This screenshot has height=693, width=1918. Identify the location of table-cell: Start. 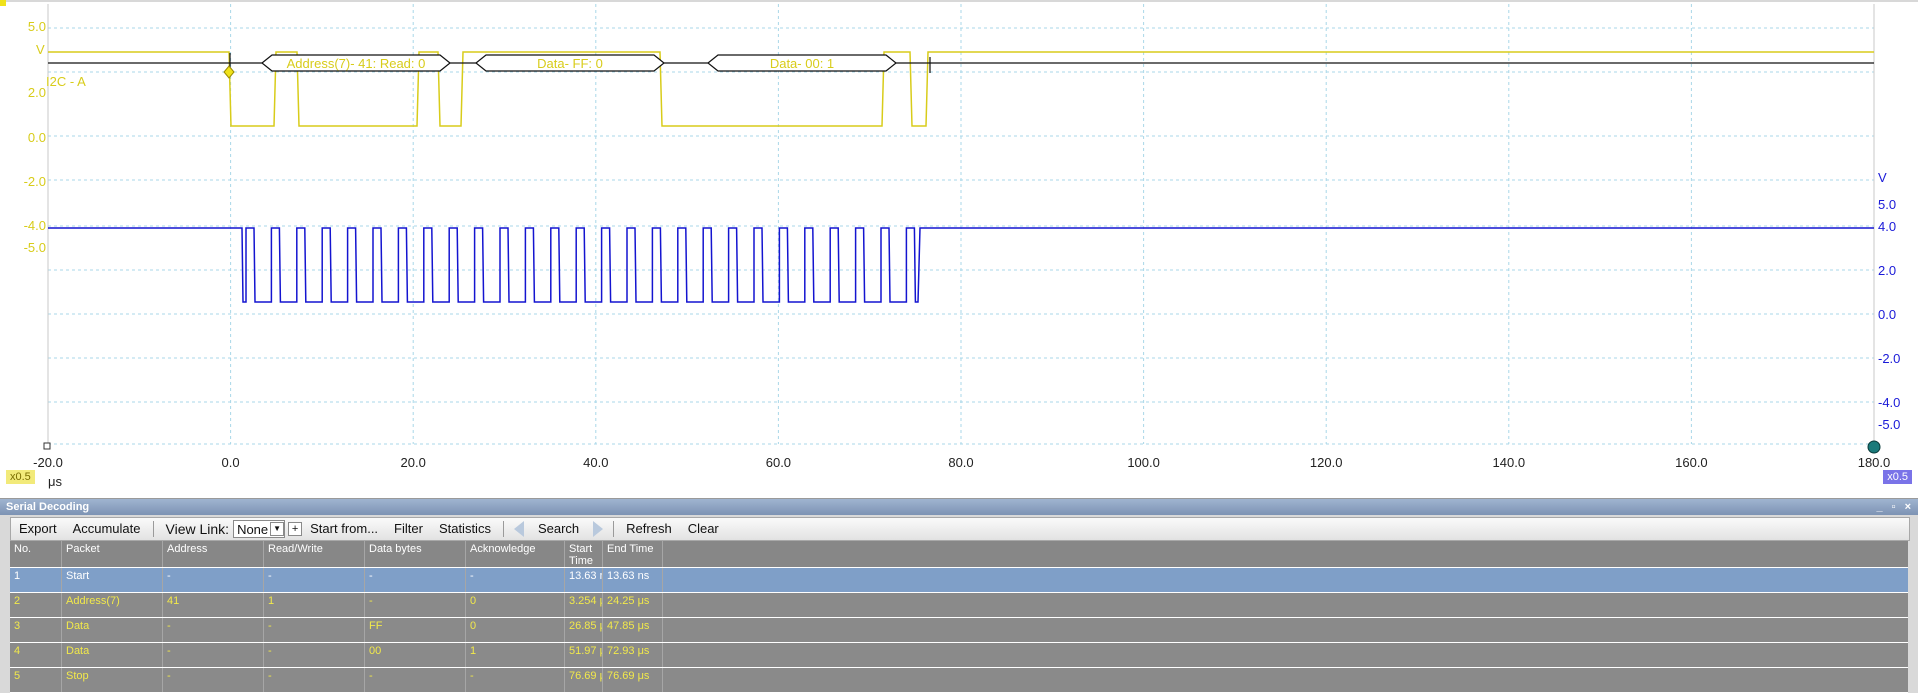
(112, 580).